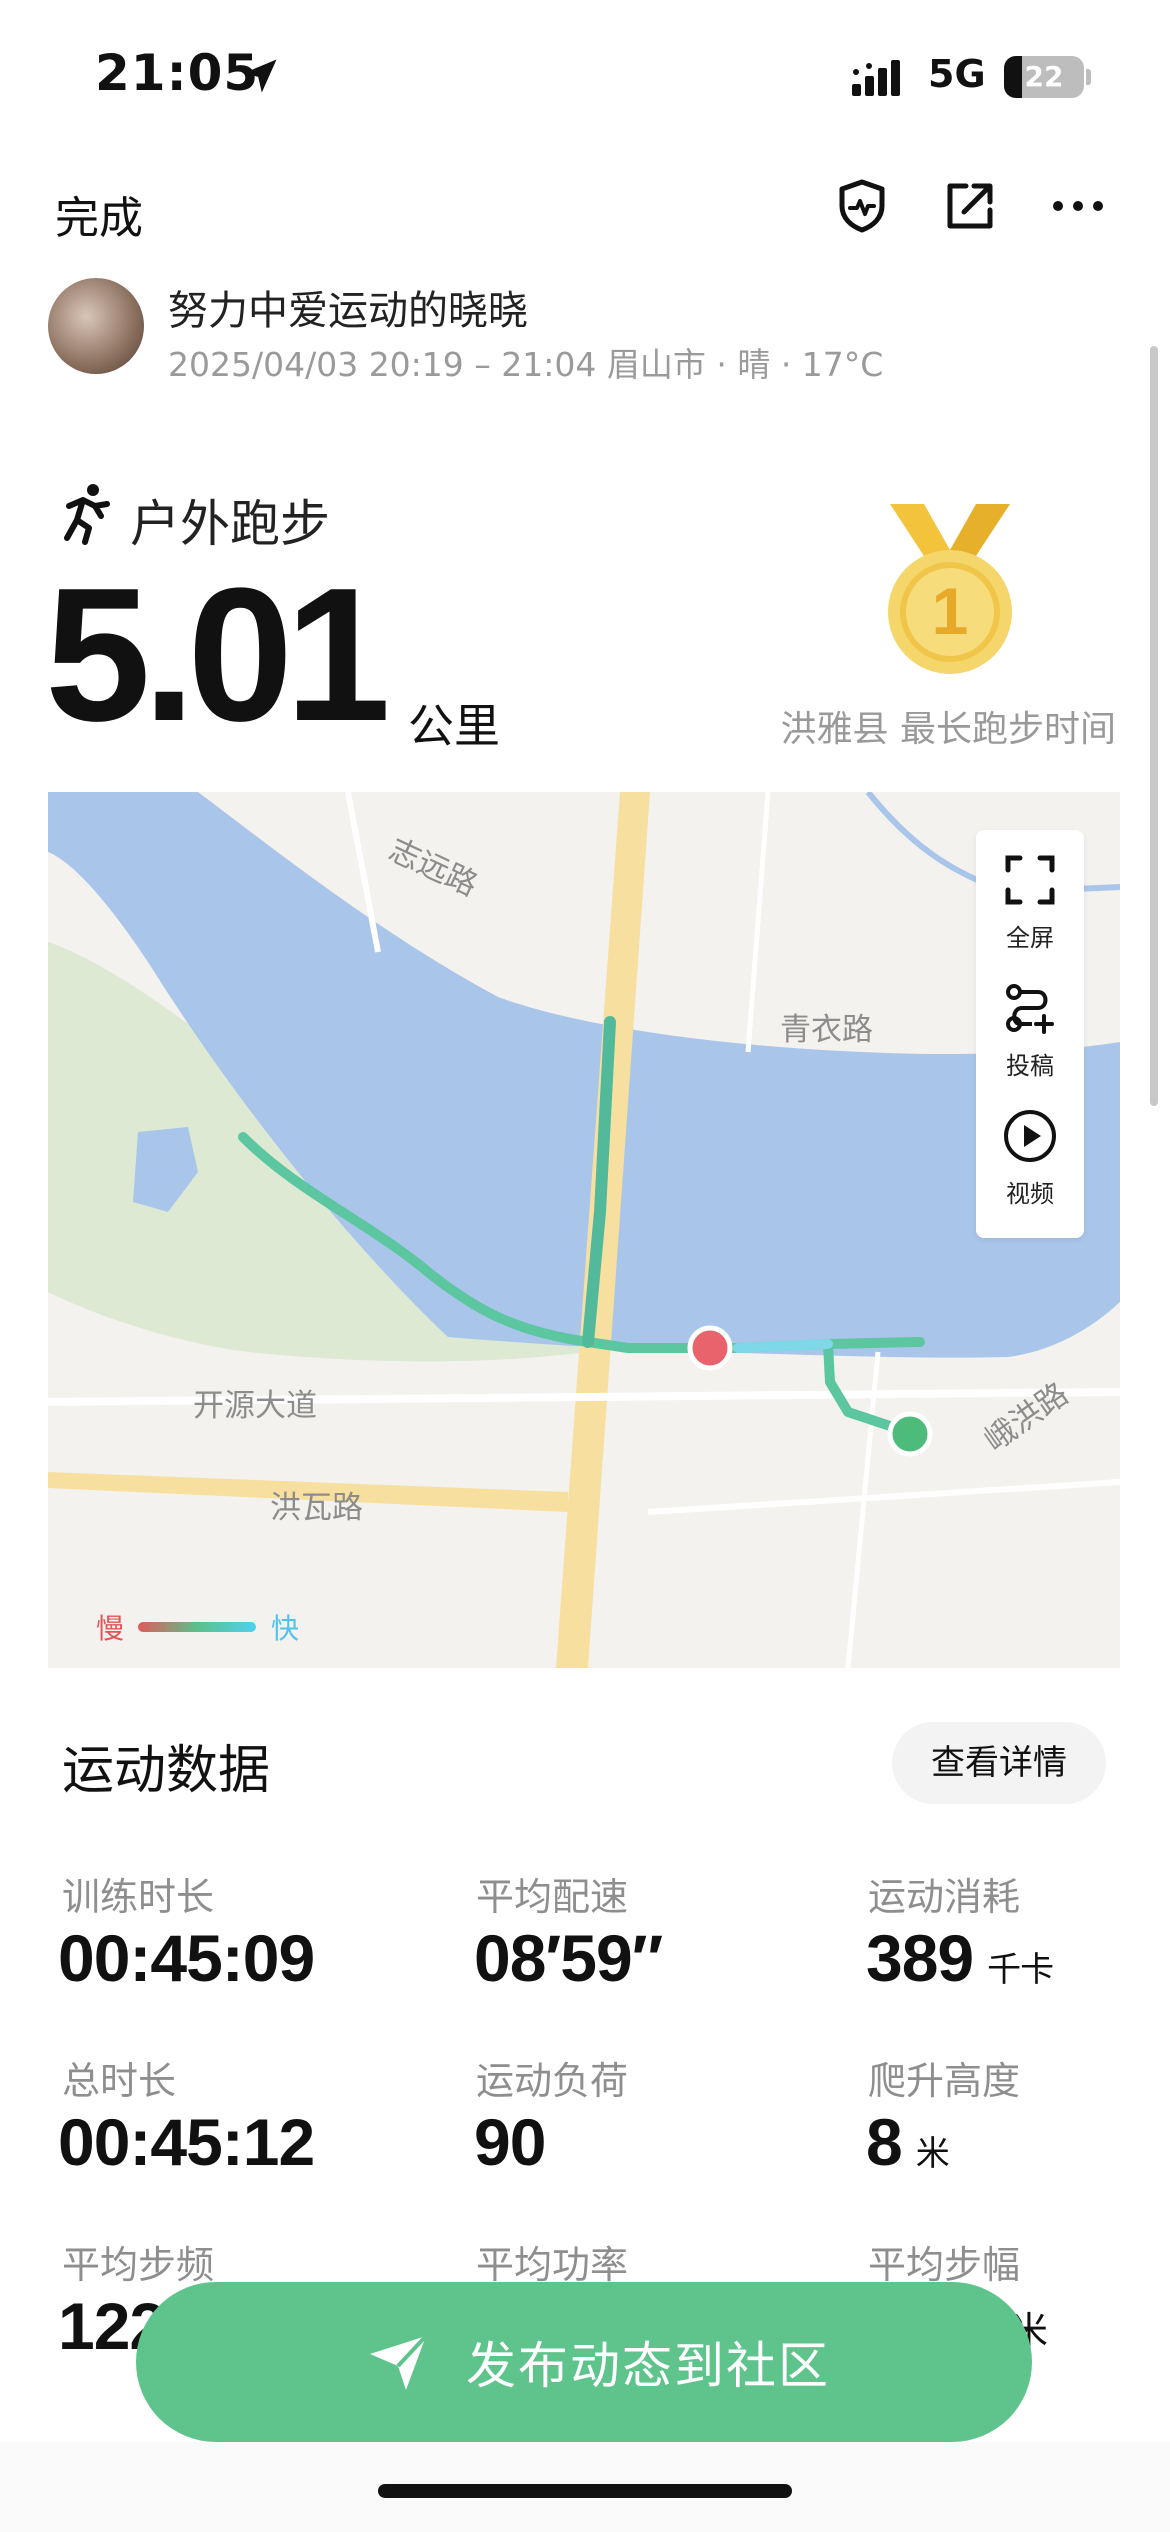 The image size is (1170, 2532). I want to click on fullscreen-label: 全屏, so click(1030, 938).